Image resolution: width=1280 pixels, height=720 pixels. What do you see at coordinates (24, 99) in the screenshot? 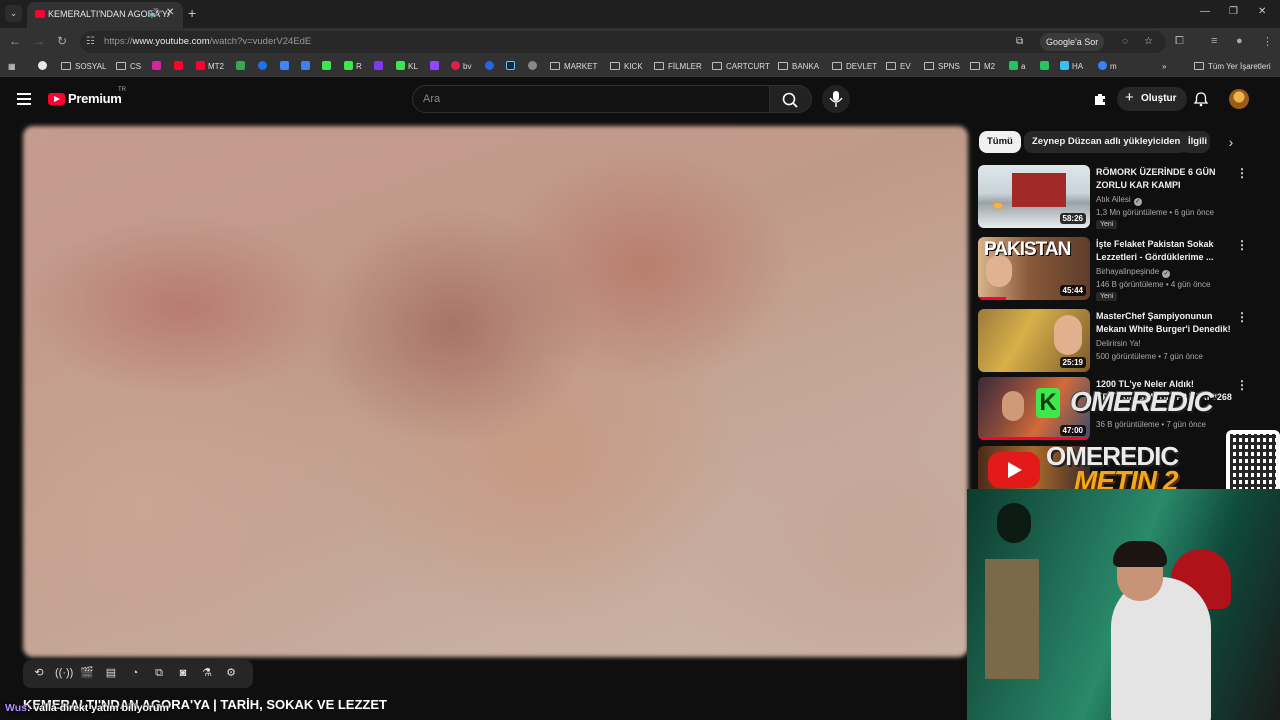
I see `guide-menu-icon` at bounding box center [24, 99].